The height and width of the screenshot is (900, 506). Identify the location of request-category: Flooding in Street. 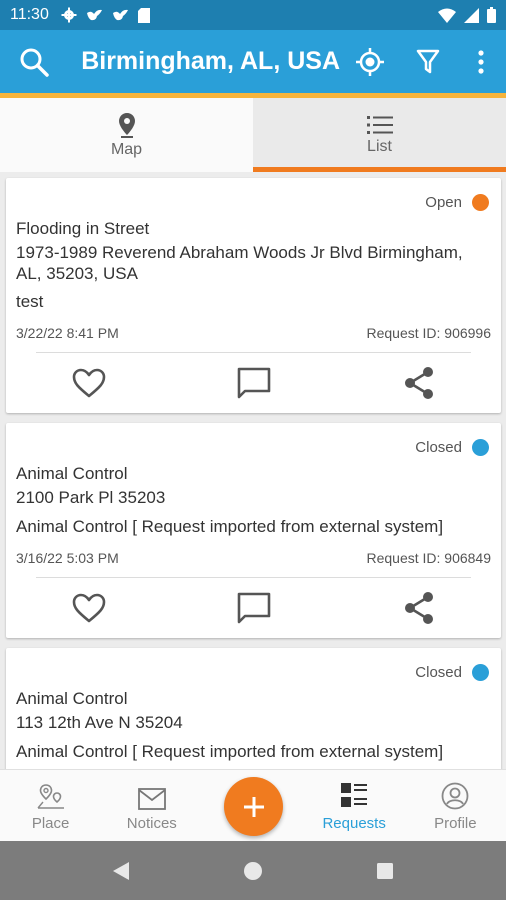
(83, 228).